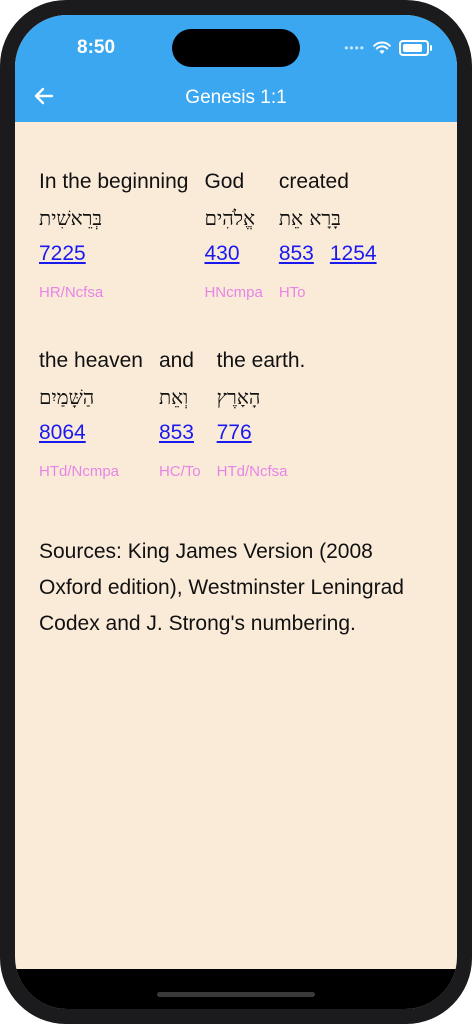  What do you see at coordinates (412, 48) in the screenshot?
I see `battery-level` at bounding box center [412, 48].